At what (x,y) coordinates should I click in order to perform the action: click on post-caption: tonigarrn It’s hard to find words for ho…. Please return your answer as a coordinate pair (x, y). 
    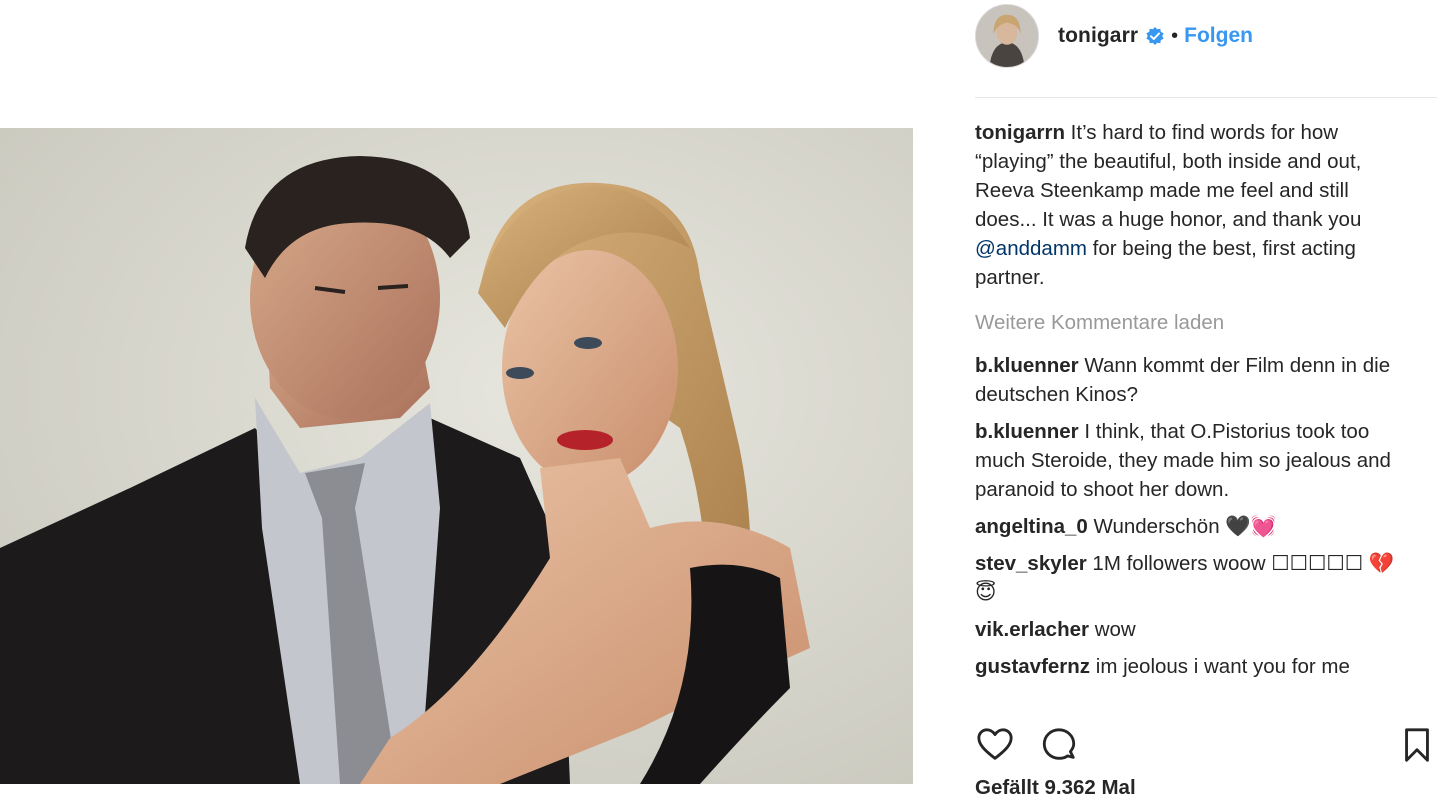
    Looking at the image, I should click on (1195, 205).